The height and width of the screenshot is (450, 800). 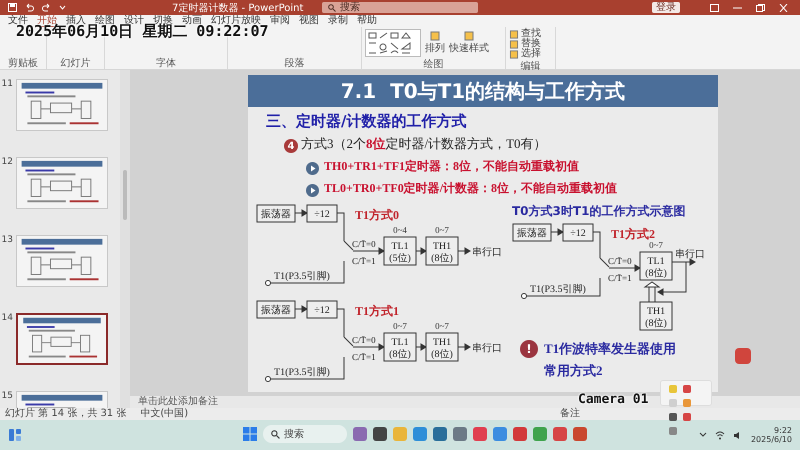 What do you see at coordinates (164, 414) in the screenshot?
I see `language-label: 中文(中国)` at bounding box center [164, 414].